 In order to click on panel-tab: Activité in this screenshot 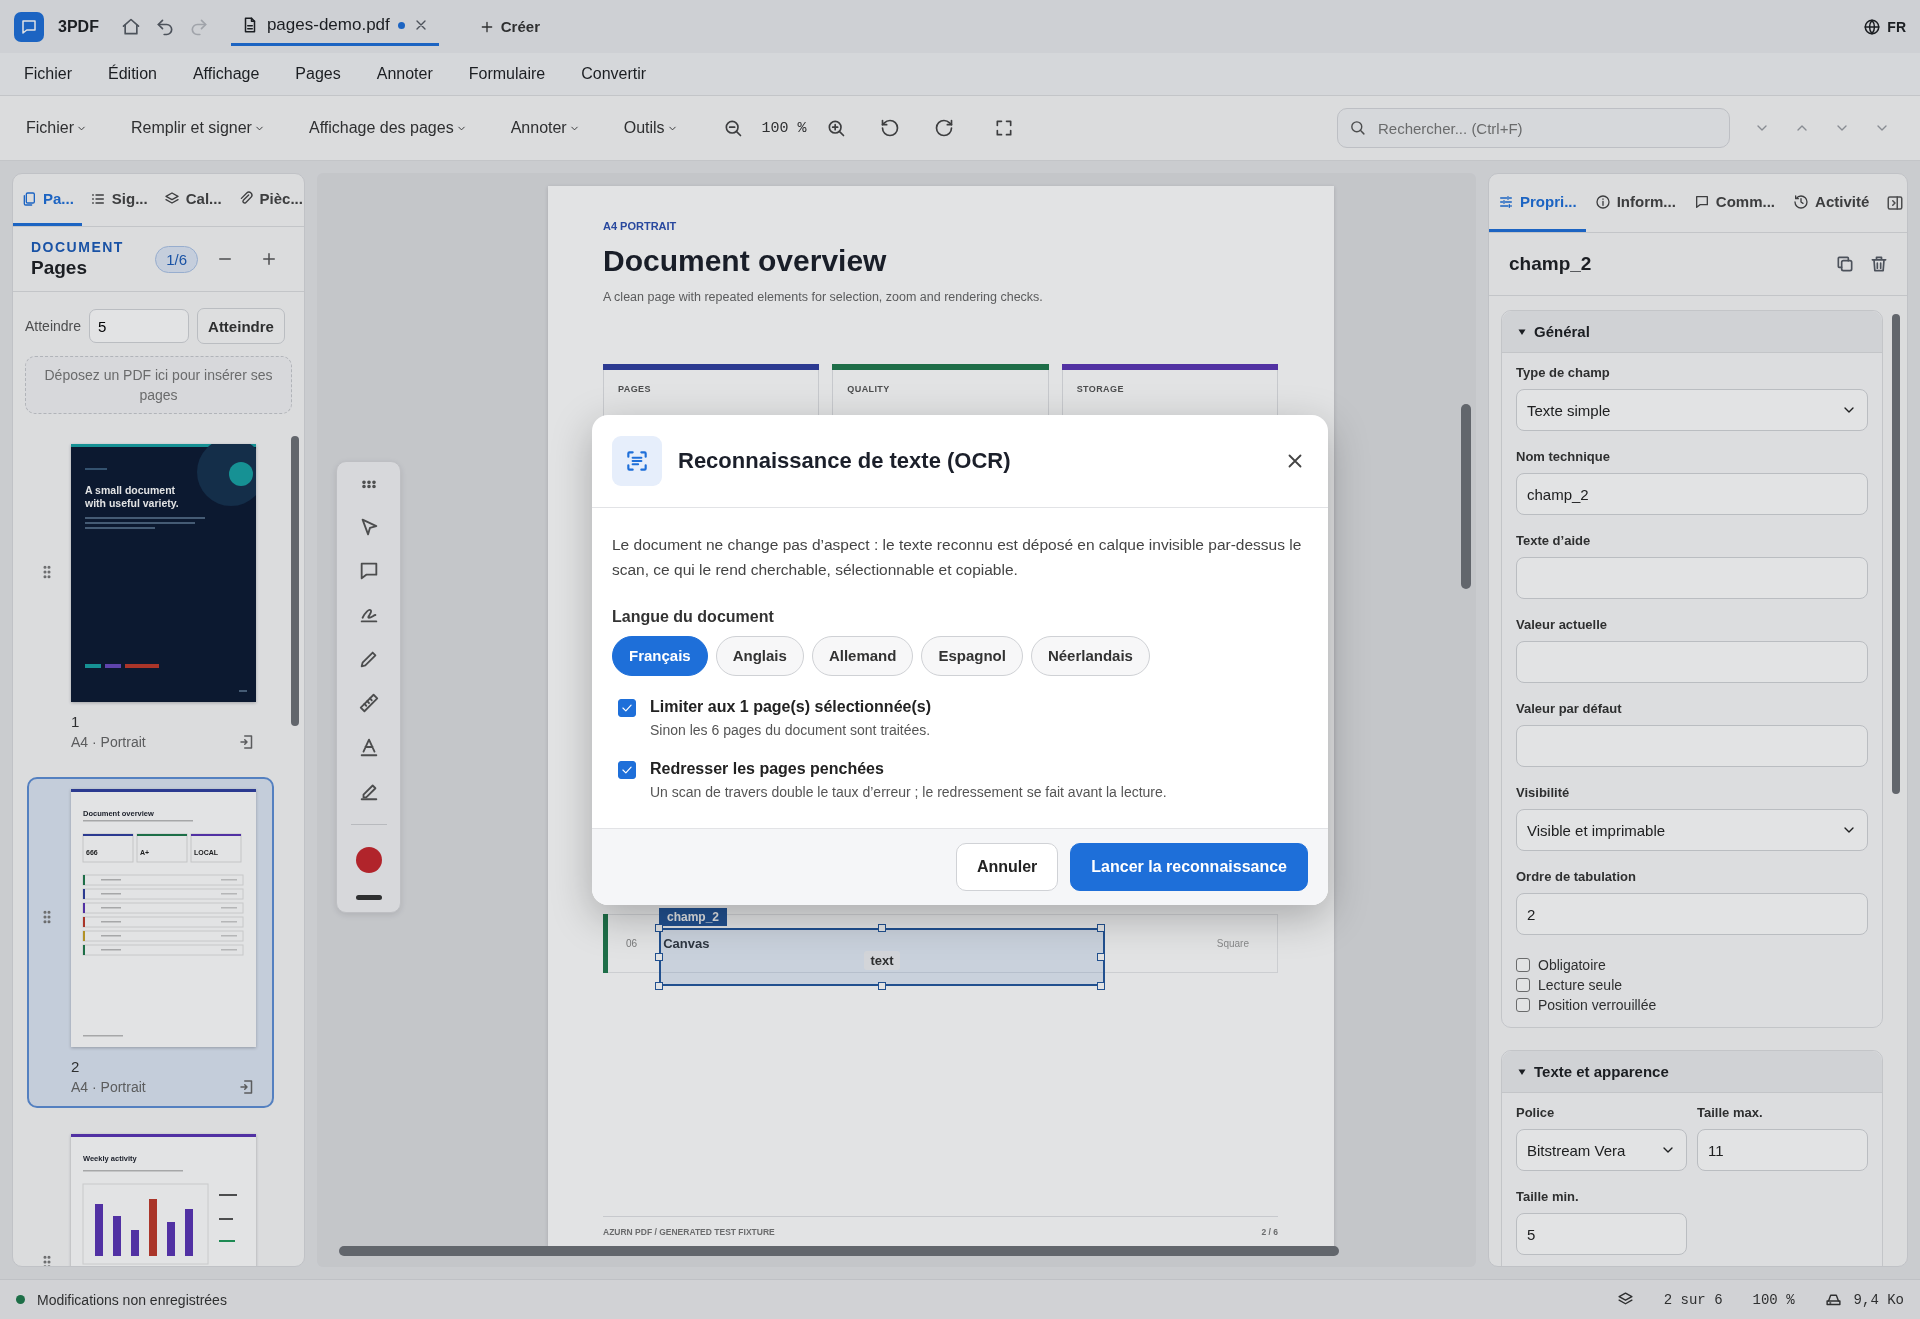, I will do `click(1831, 203)`.